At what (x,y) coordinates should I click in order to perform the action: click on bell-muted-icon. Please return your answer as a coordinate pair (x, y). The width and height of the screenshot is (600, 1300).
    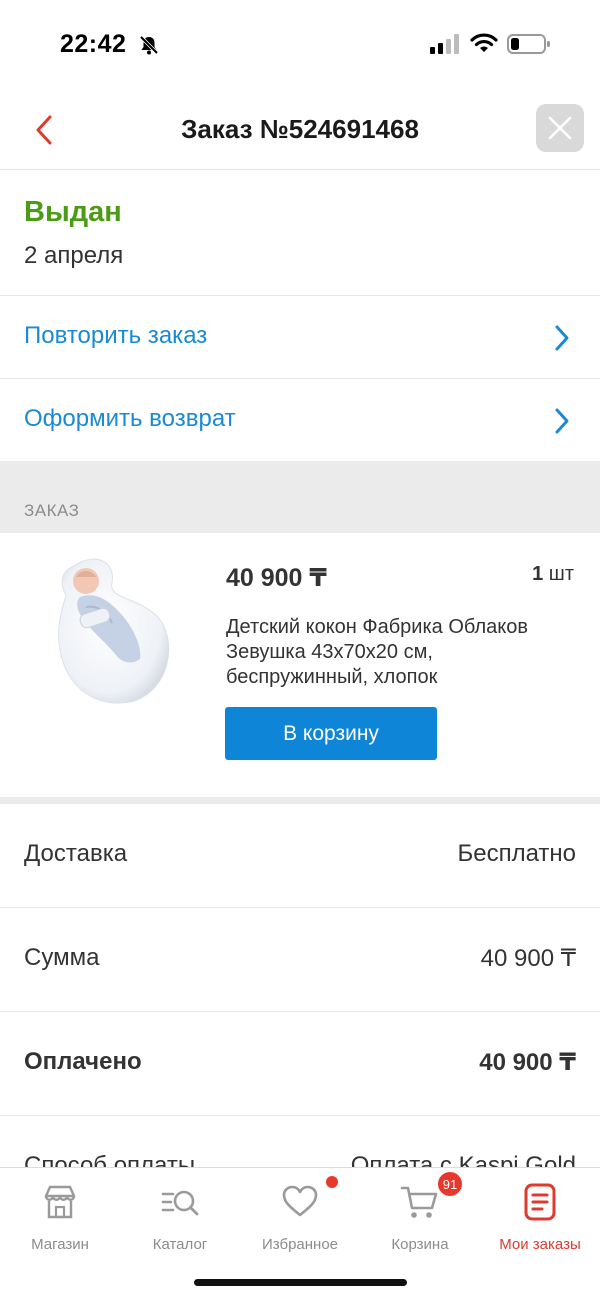
    Looking at the image, I should click on (149, 45).